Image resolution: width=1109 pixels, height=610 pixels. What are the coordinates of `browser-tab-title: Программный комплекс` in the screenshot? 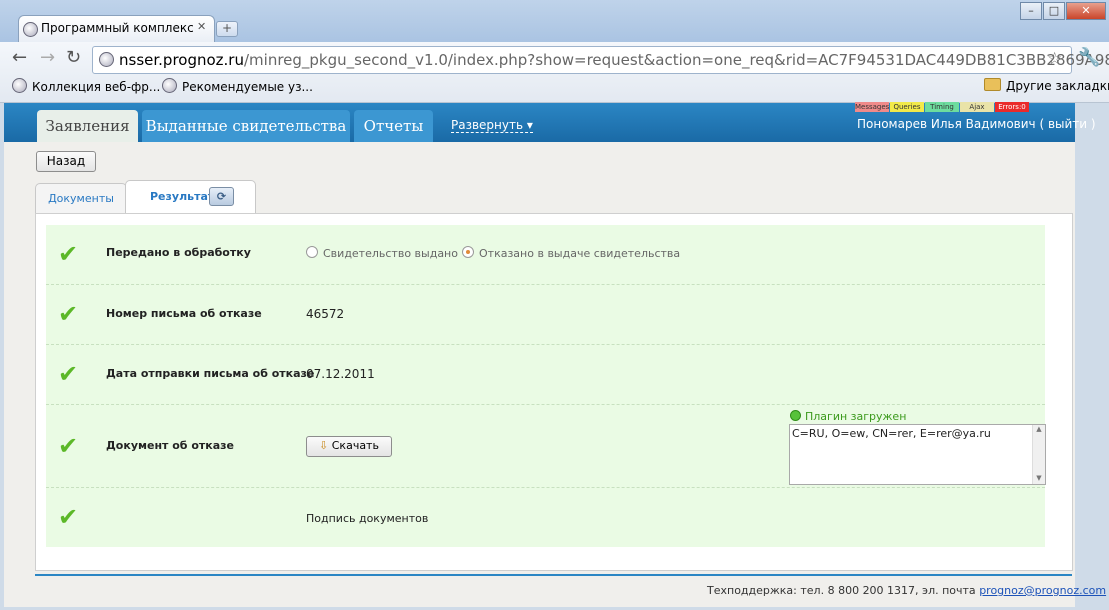 It's located at (117, 28).